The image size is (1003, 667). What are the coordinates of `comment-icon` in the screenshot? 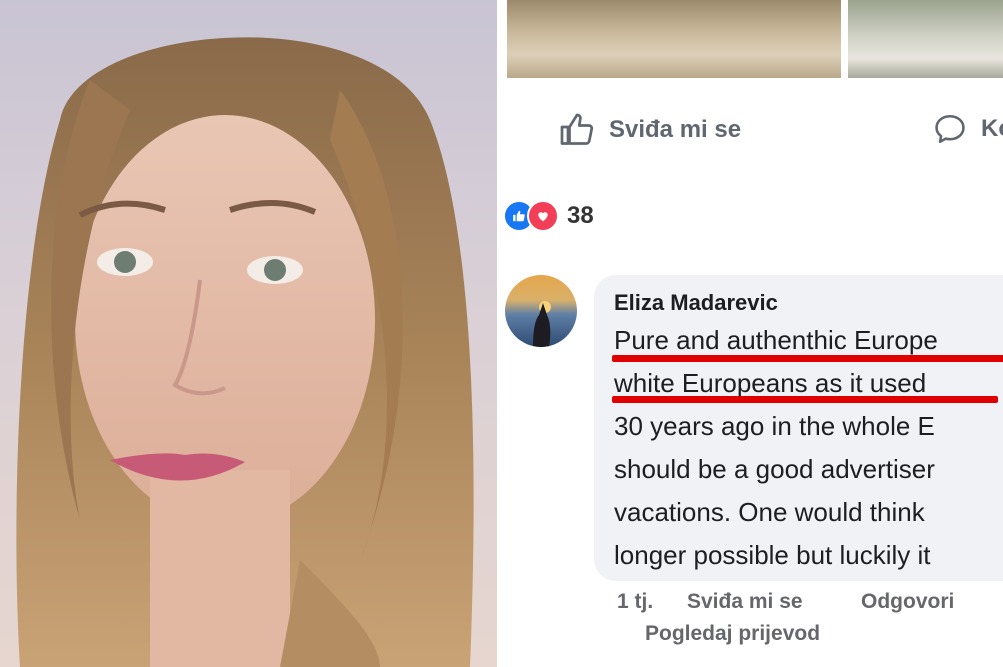 It's located at (950, 129).